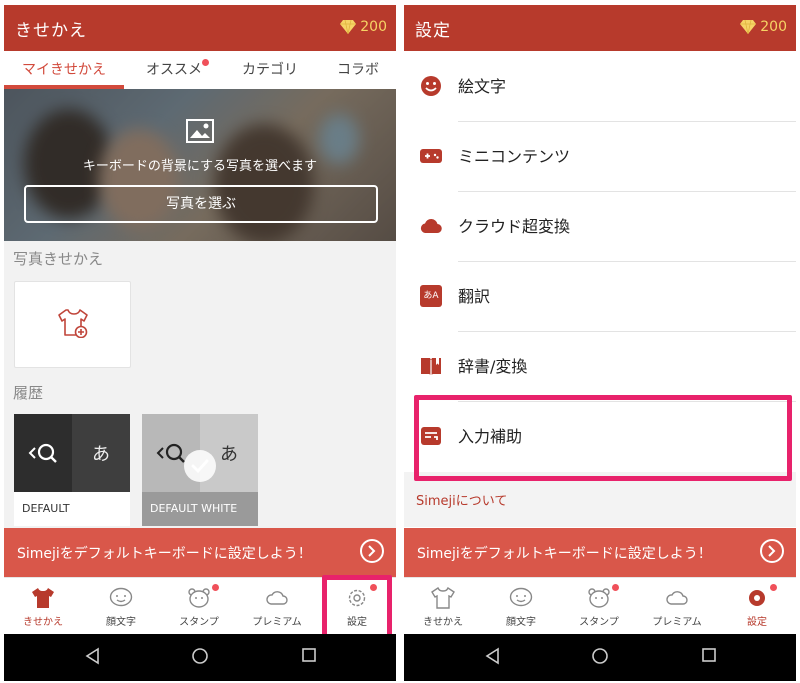 This screenshot has height=683, width=800. I want to click on app-bar: きせかえ 200, so click(200, 28).